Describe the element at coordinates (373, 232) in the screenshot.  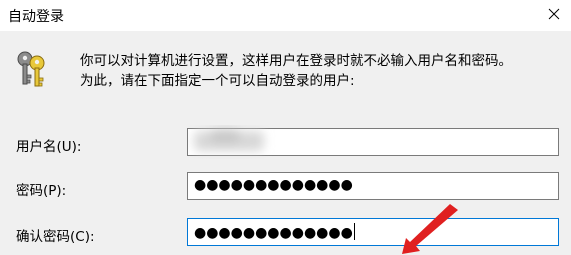
I see `confirm-password-field: ●●●●●●●●●●●●●` at that location.